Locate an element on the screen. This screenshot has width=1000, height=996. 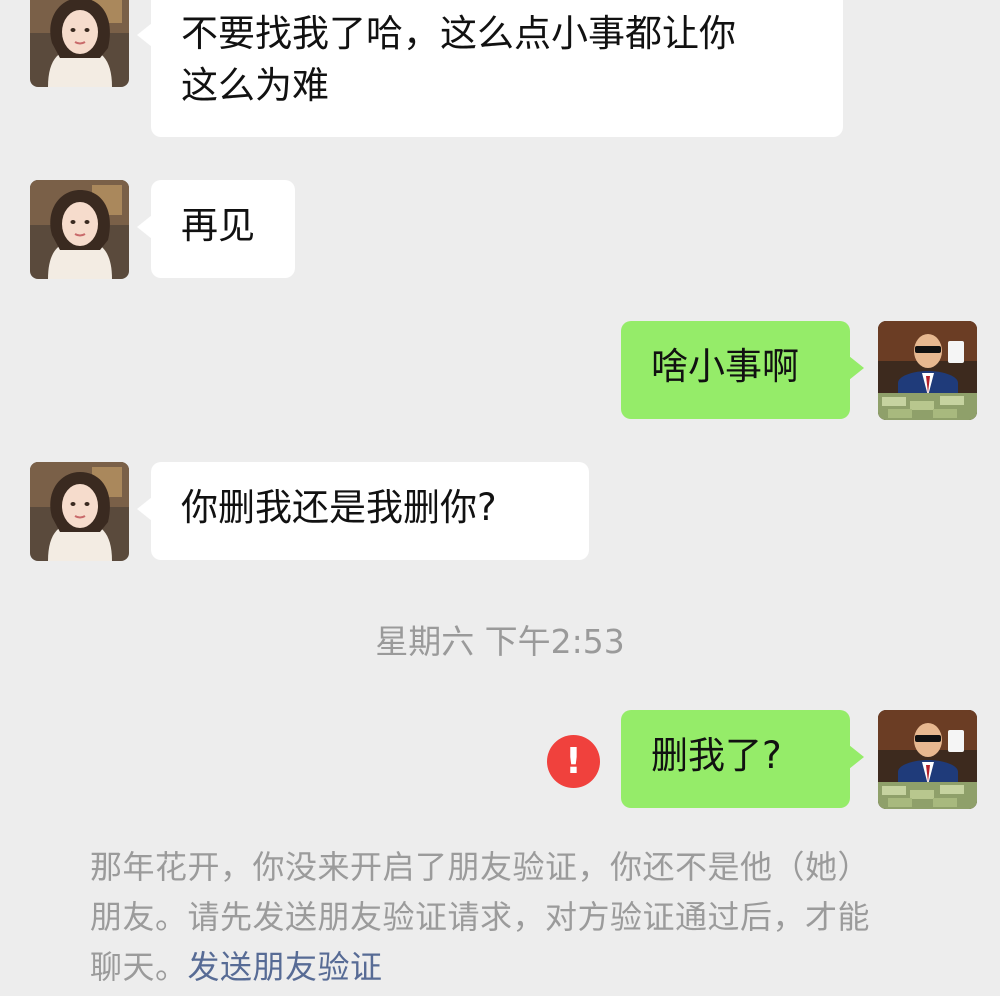
notice-line-text: 聊天。 is located at coordinates (139, 967).